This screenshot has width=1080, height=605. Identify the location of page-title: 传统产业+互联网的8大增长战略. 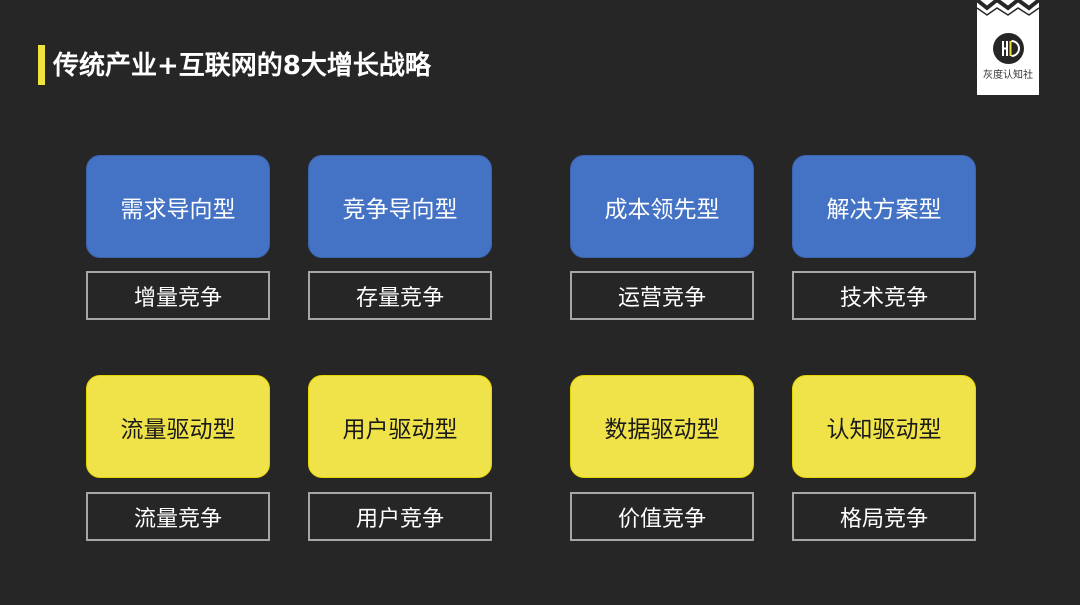
(242, 66).